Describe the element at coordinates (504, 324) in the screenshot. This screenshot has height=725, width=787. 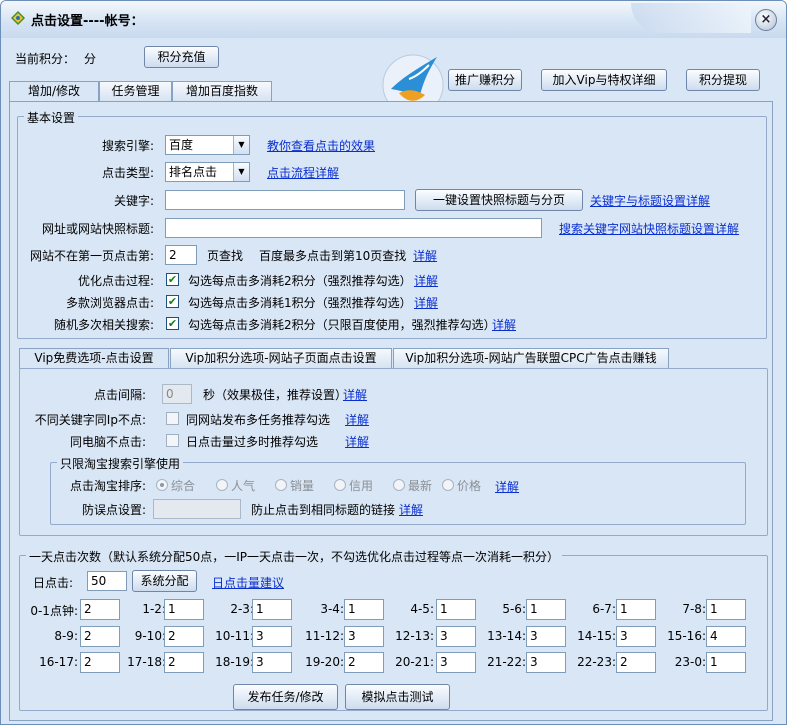
I see `random-search-detail-link: 详解` at that location.